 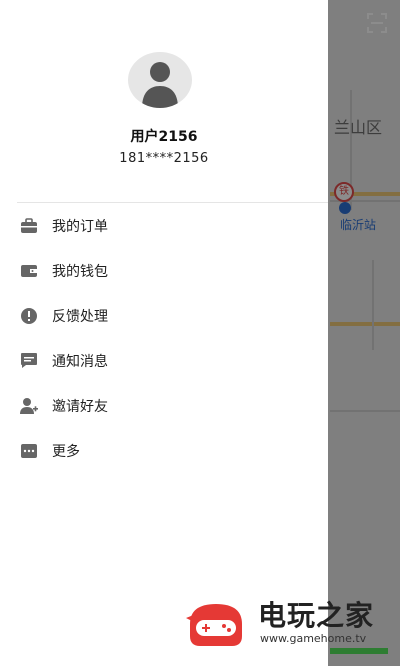 What do you see at coordinates (164, 225) in the screenshot?
I see `menu-item-orders: 我的订单` at bounding box center [164, 225].